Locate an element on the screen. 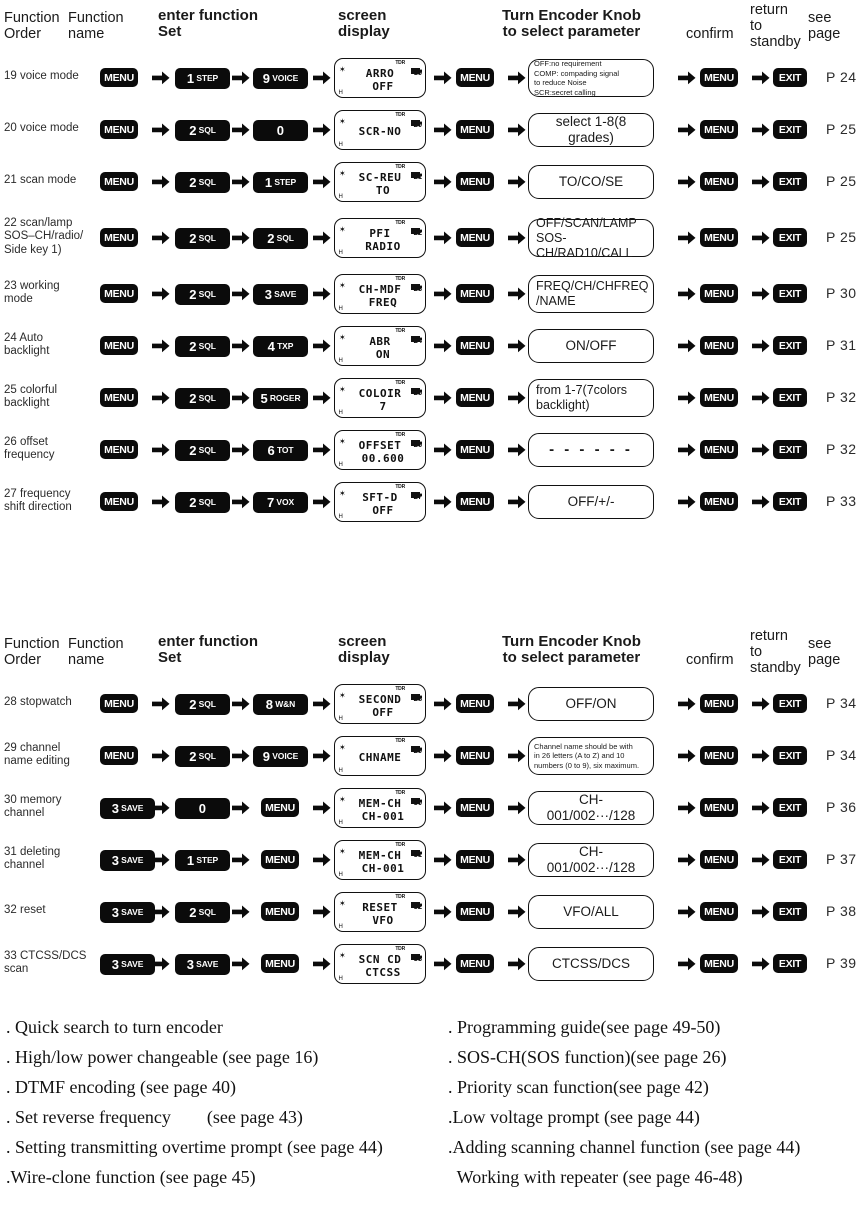 This screenshot has height=1210, width=863. numeric-key-6-button: 6 TOT is located at coordinates (280, 450).